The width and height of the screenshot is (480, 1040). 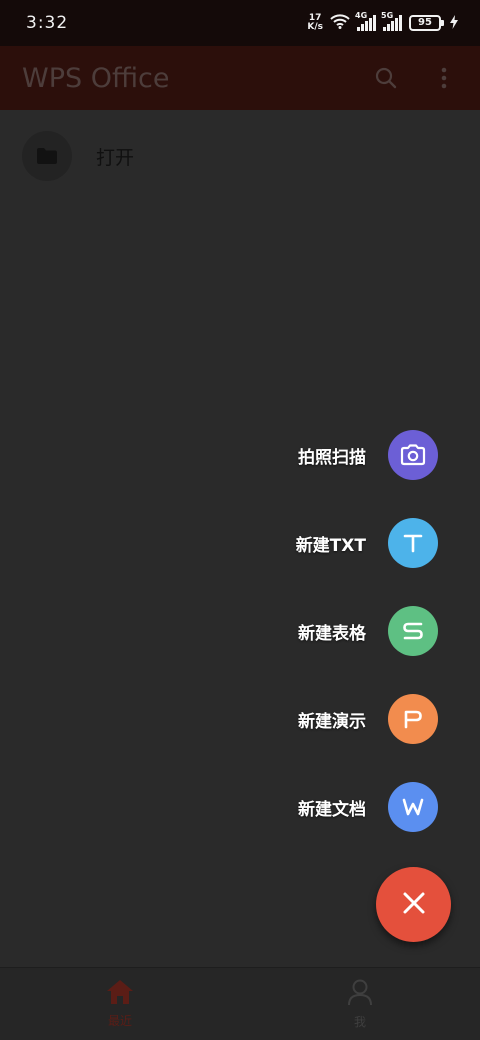 What do you see at coordinates (340, 23) in the screenshot?
I see `wifi-icon` at bounding box center [340, 23].